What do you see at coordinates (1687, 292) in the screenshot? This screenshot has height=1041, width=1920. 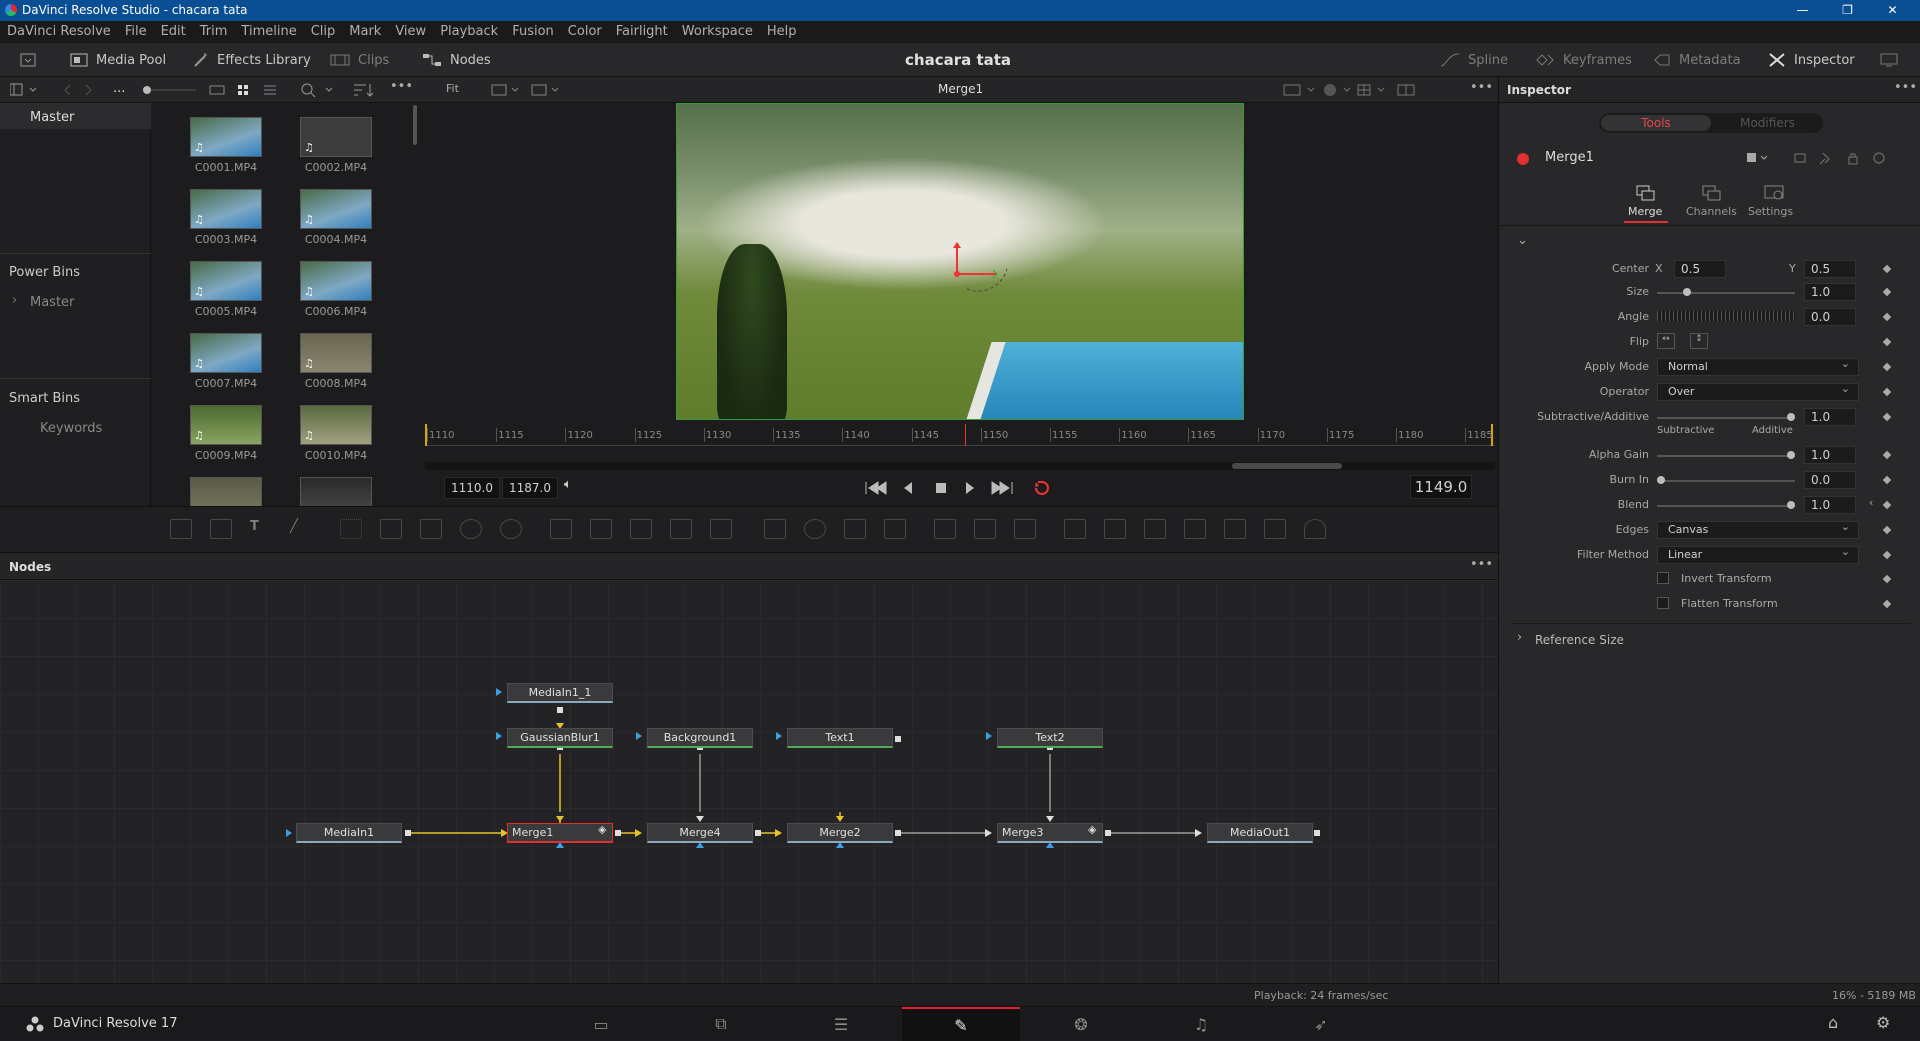 I see `size-slider-knob` at bounding box center [1687, 292].